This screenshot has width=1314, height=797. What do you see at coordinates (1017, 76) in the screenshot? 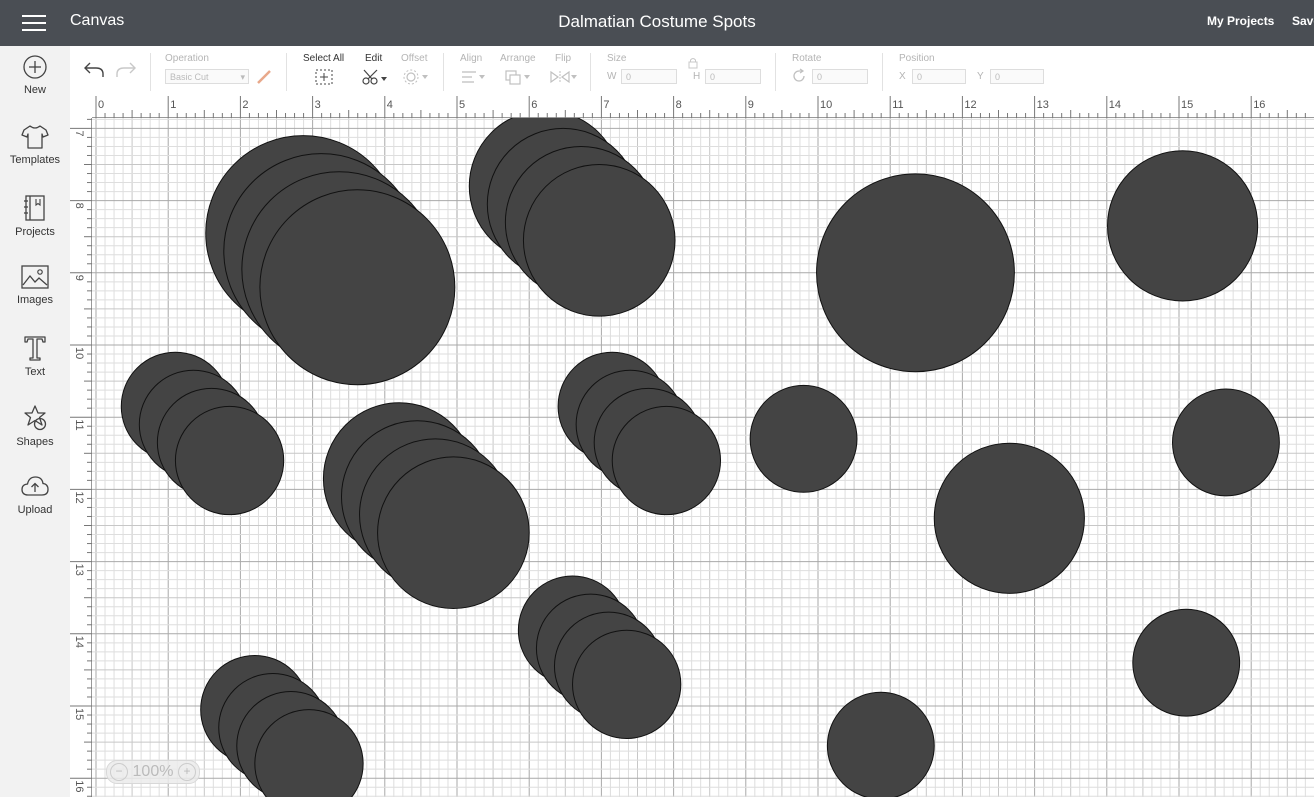
I see `position-y-input: 0` at bounding box center [1017, 76].